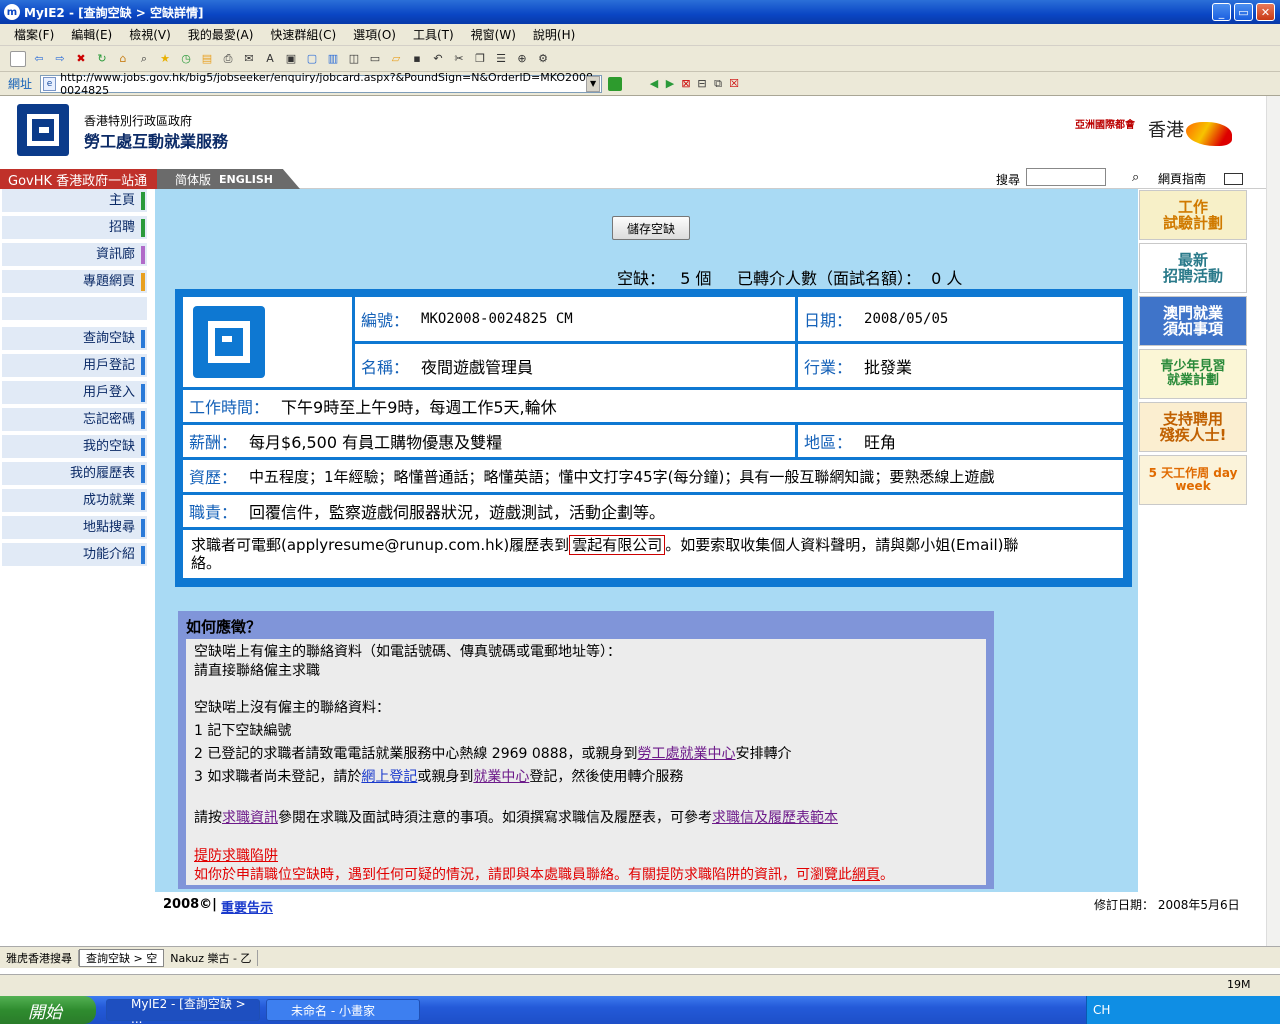 The height and width of the screenshot is (1026, 1280). What do you see at coordinates (1193, 268) in the screenshot?
I see `ad-recruitment: 最新 招聘活動` at bounding box center [1193, 268].